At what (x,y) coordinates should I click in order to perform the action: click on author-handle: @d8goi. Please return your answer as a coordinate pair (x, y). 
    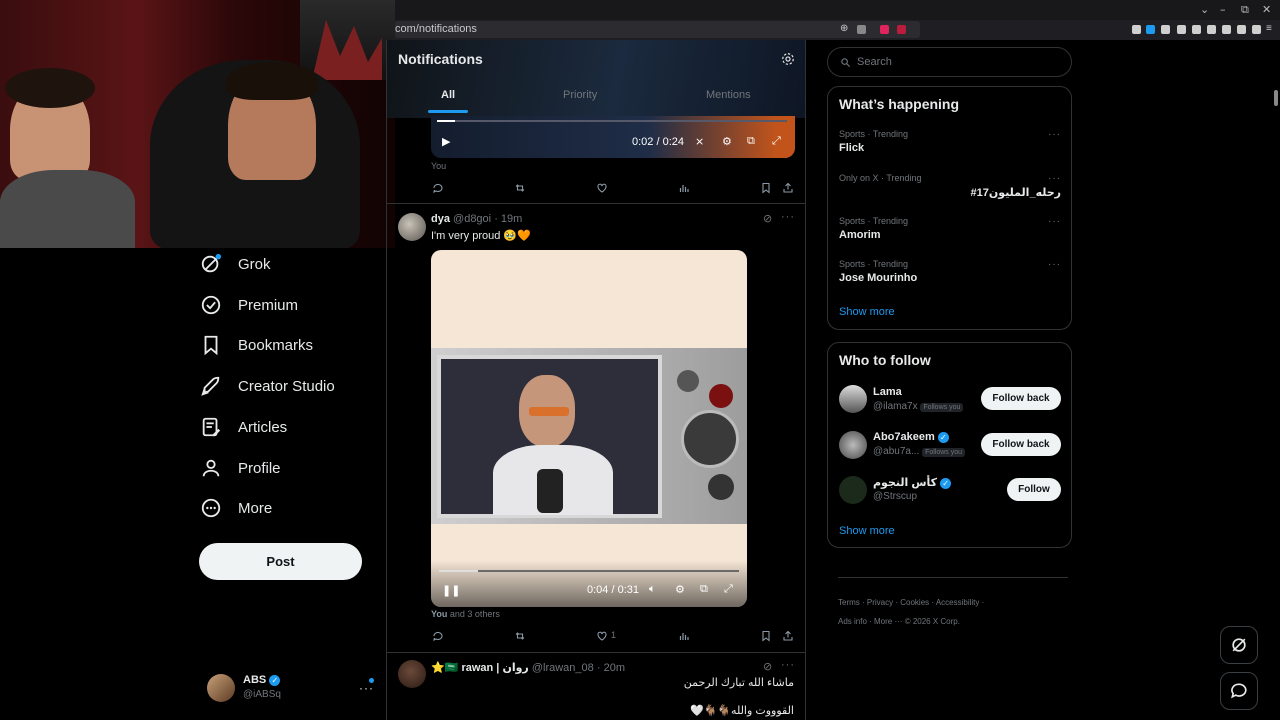
    Looking at the image, I should click on (472, 219).